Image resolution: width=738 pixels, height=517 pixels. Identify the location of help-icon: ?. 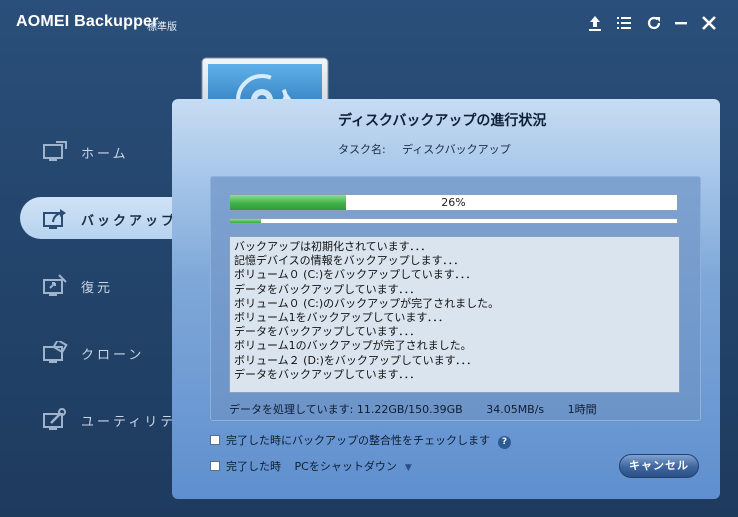
(504, 442).